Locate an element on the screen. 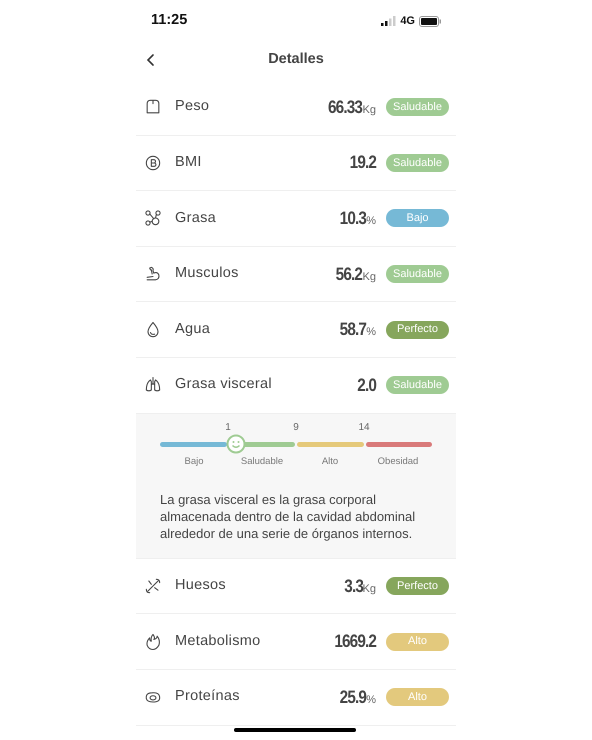  description-text: La grasa visceral es la grasa corporal almacenada dentro de la cavidad abdominal alrededor de una serie de órganos internos. is located at coordinates (288, 516).